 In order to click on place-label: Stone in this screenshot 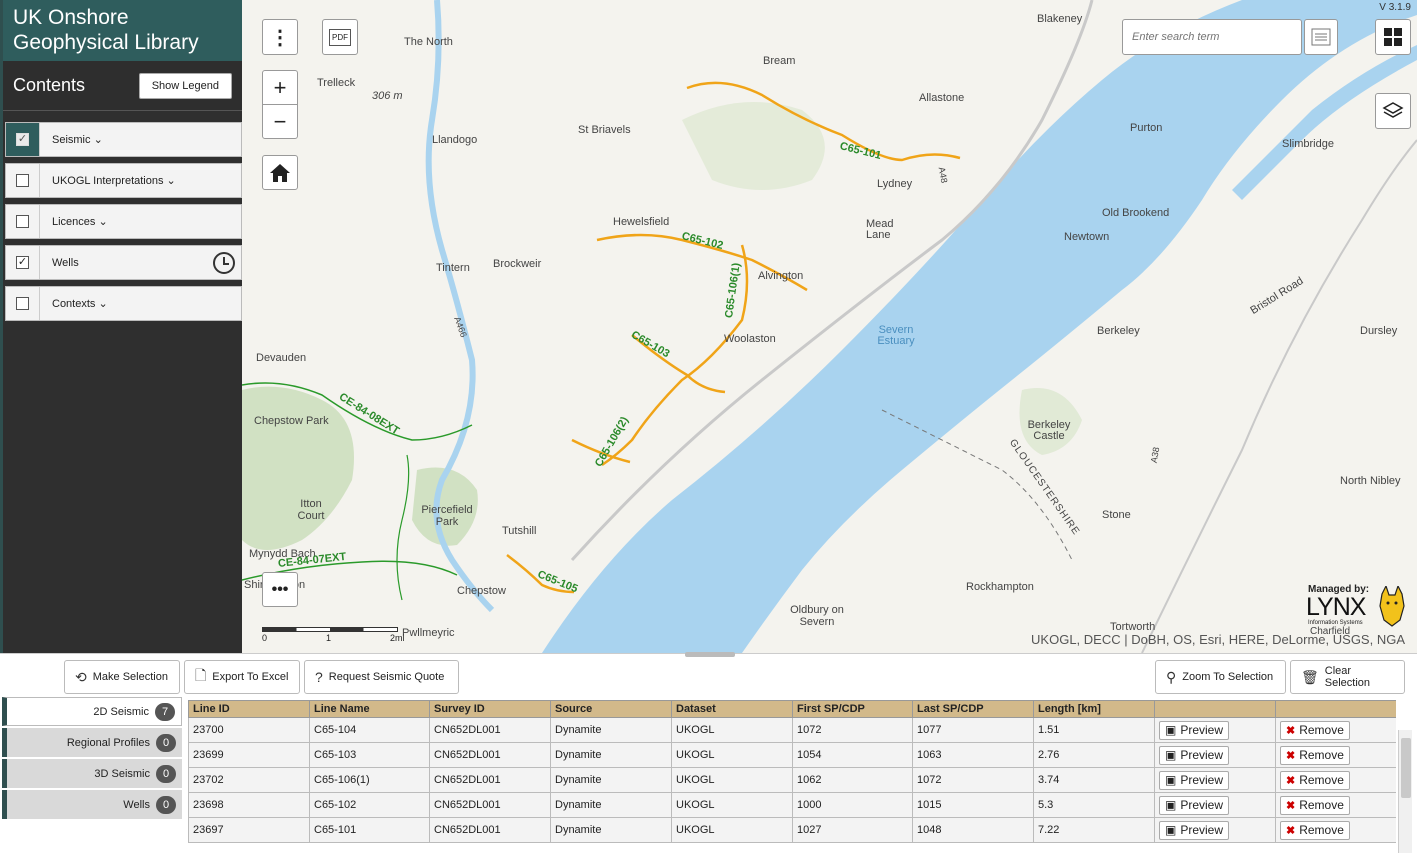, I will do `click(1116, 515)`.